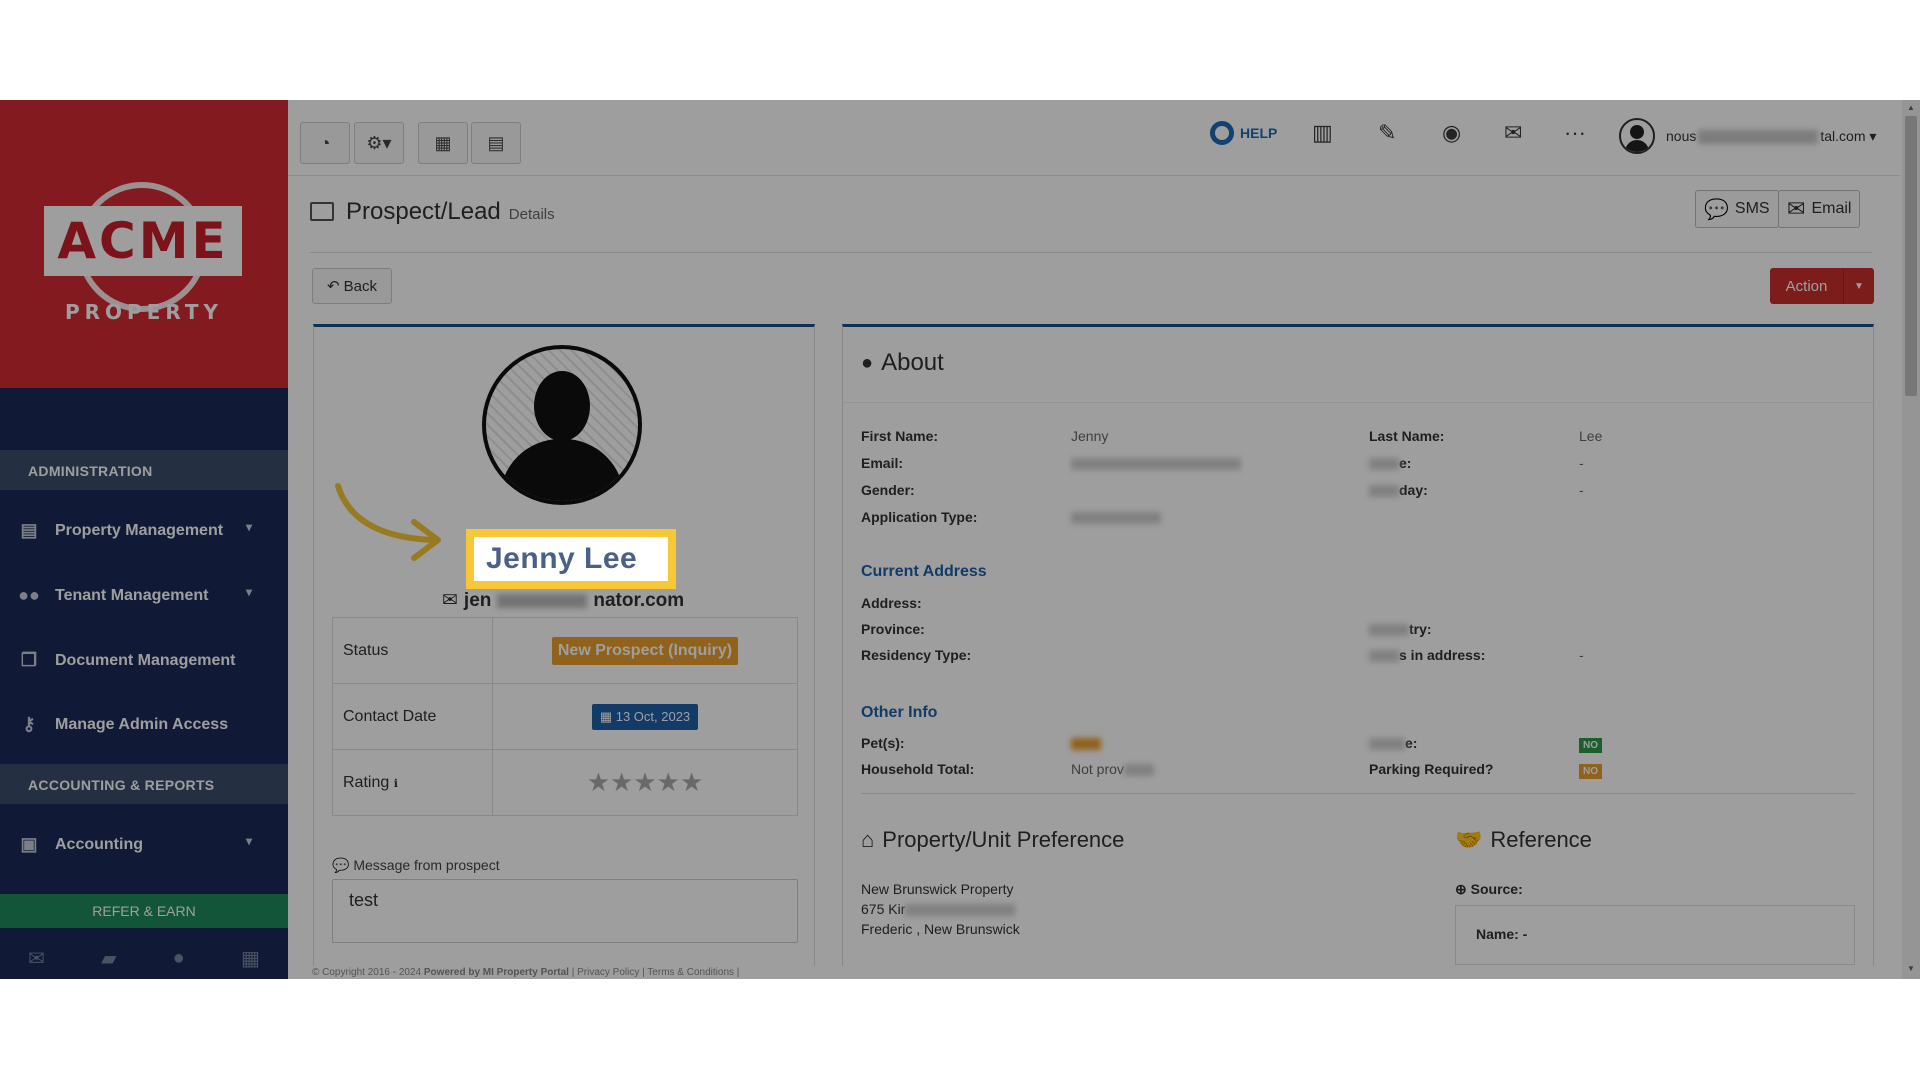 This screenshot has height=1080, width=1920. Describe the element at coordinates (1387, 133) in the screenshot. I see `tools-button: ✎` at that location.